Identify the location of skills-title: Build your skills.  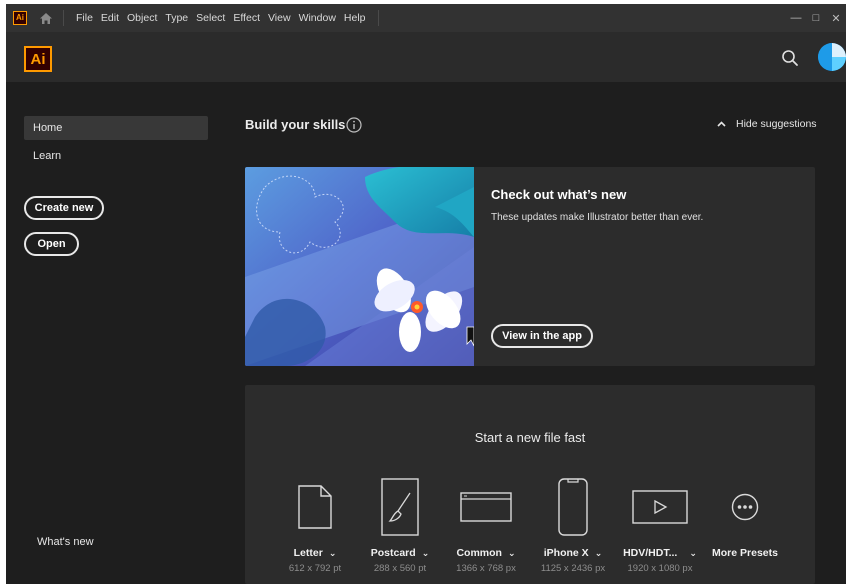
(295, 124).